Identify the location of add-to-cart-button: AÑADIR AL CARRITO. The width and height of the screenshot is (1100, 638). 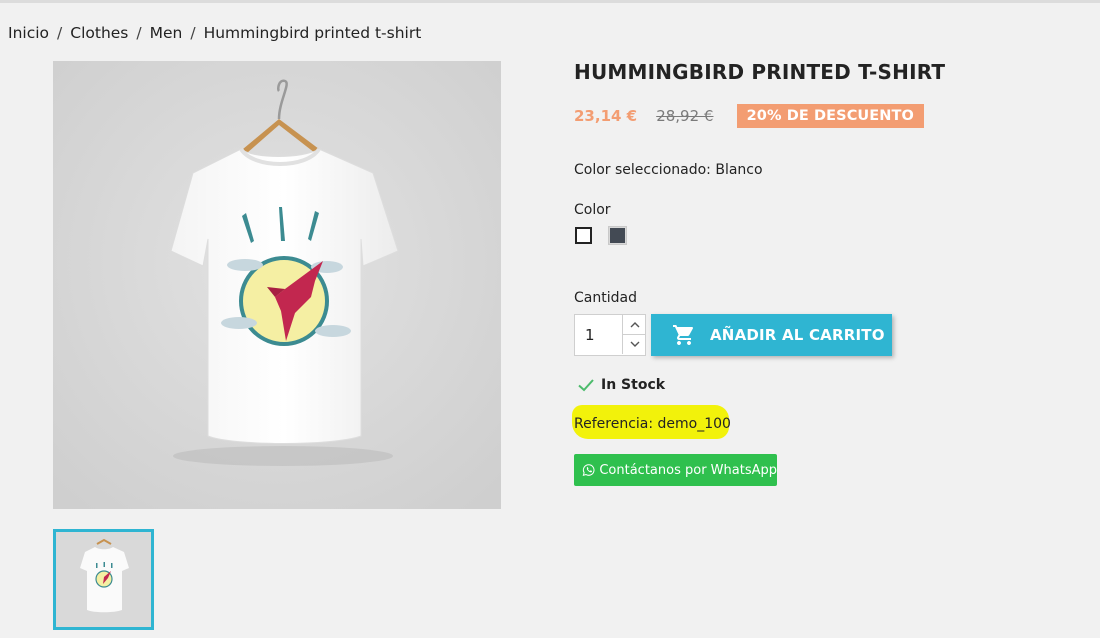
(771, 335).